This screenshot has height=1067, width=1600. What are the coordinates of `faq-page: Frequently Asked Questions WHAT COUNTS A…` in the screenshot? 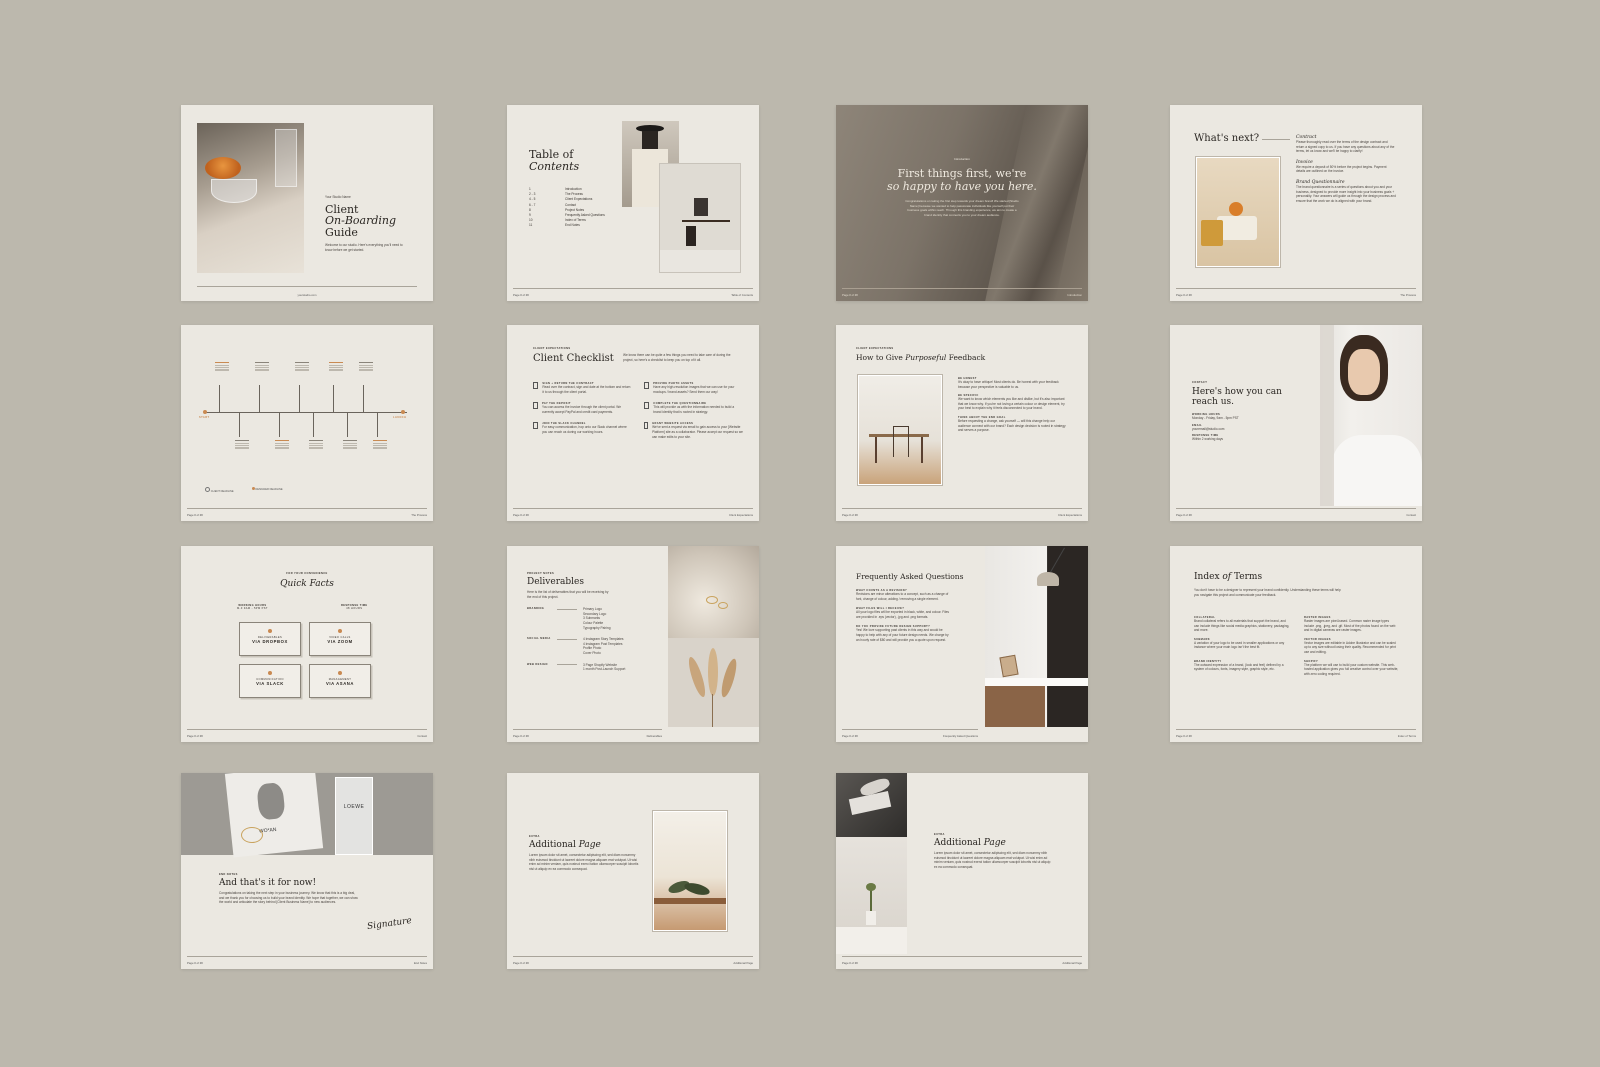 It's located at (962, 644).